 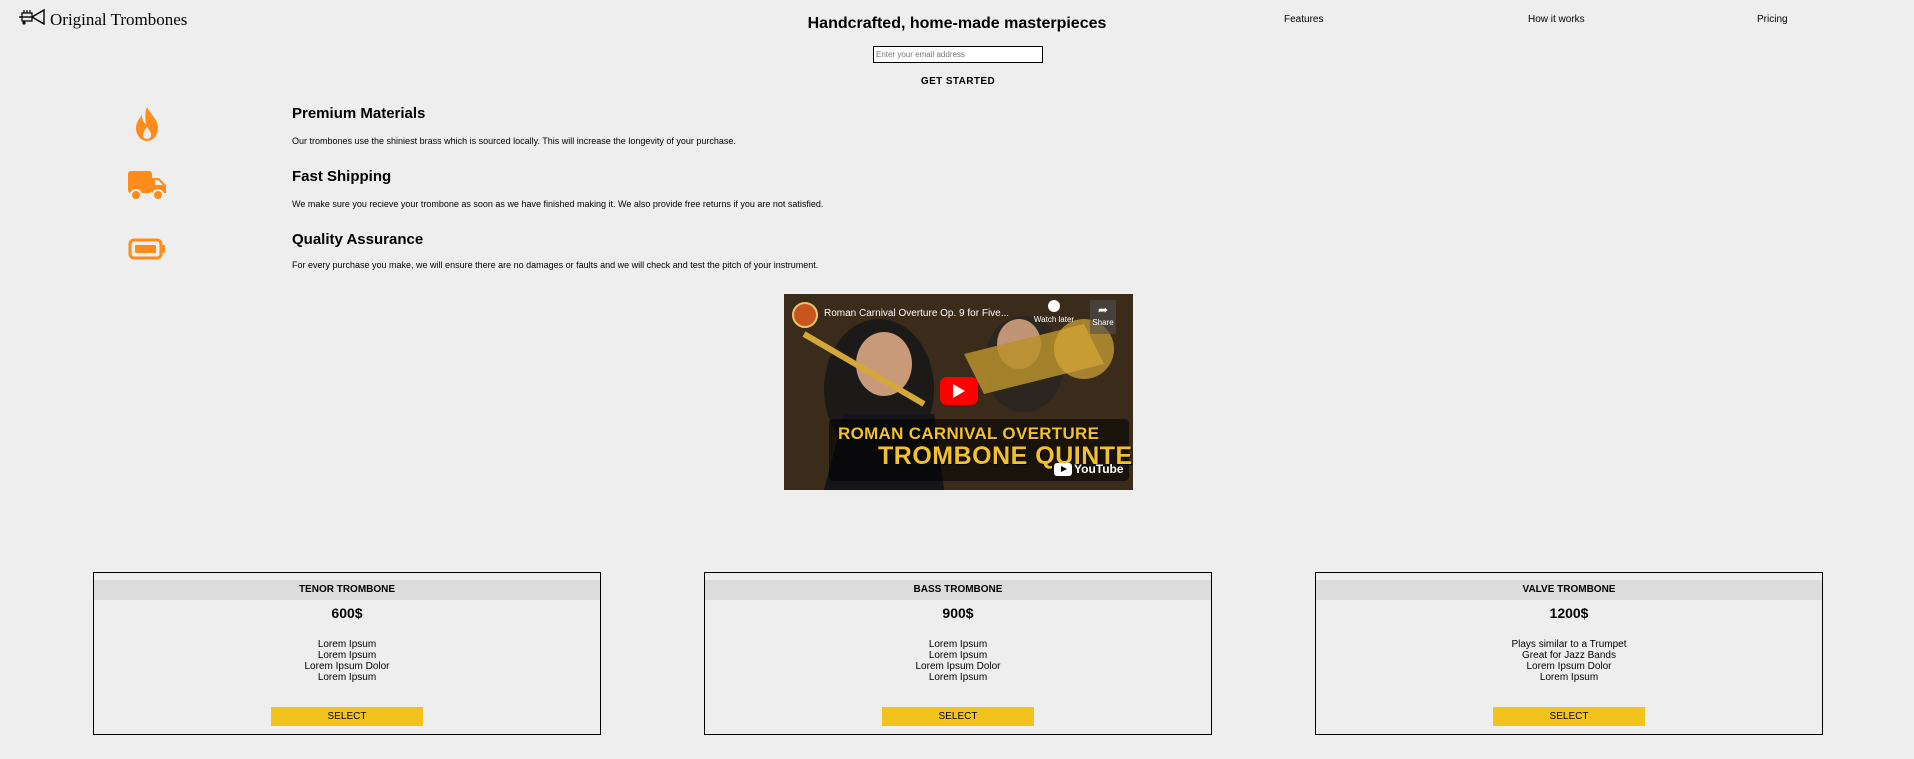 What do you see at coordinates (1569, 590) in the screenshot?
I see `plan-name: VALVE TROMBONE` at bounding box center [1569, 590].